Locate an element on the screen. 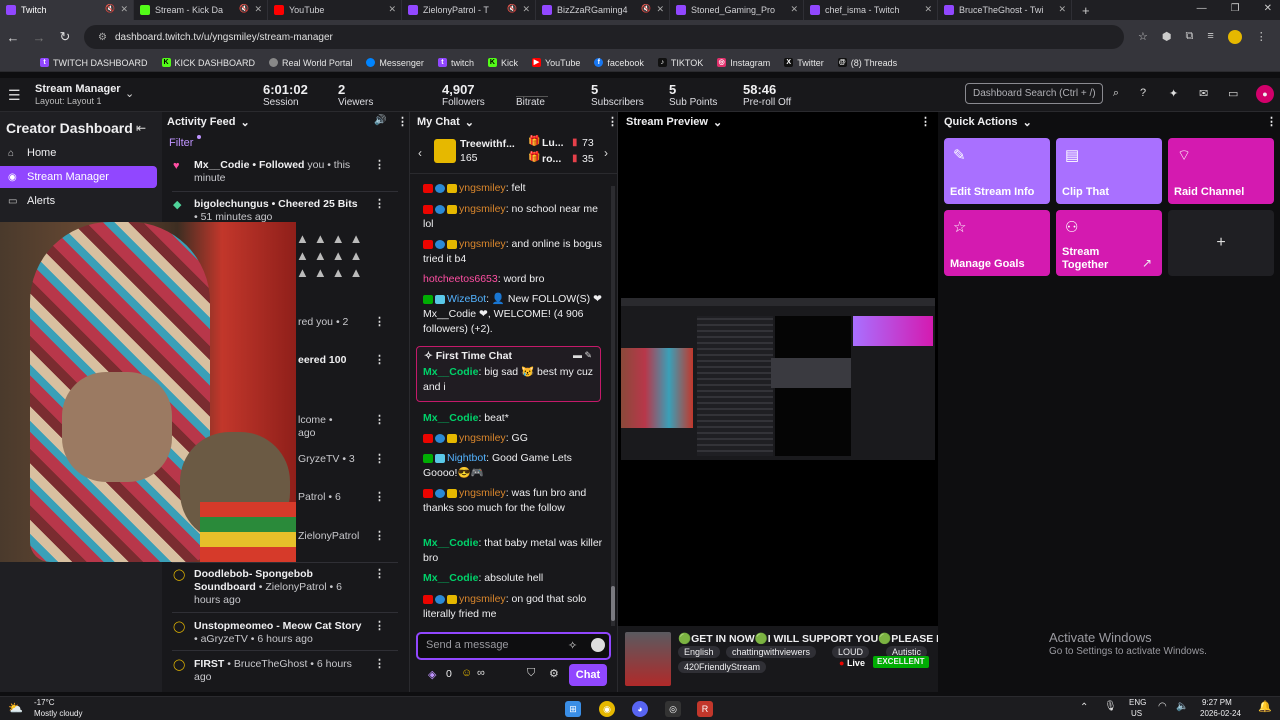 Image resolution: width=1280 pixels, height=720 pixels. sidebar-item-home: ⌂ Home is located at coordinates (78, 153).